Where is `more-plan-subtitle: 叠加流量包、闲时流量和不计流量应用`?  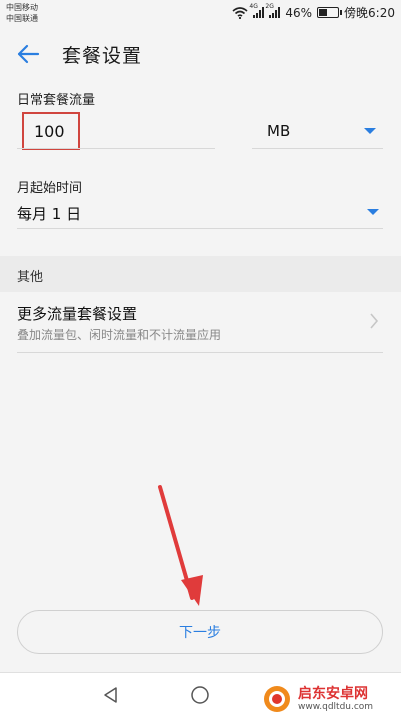 more-plan-subtitle: 叠加流量包、闲时流量和不计流量应用 is located at coordinates (119, 335).